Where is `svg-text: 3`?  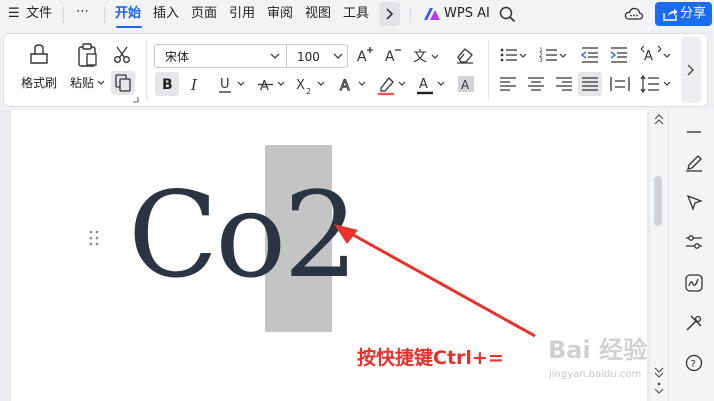 svg-text: 3 is located at coordinates (541, 60).